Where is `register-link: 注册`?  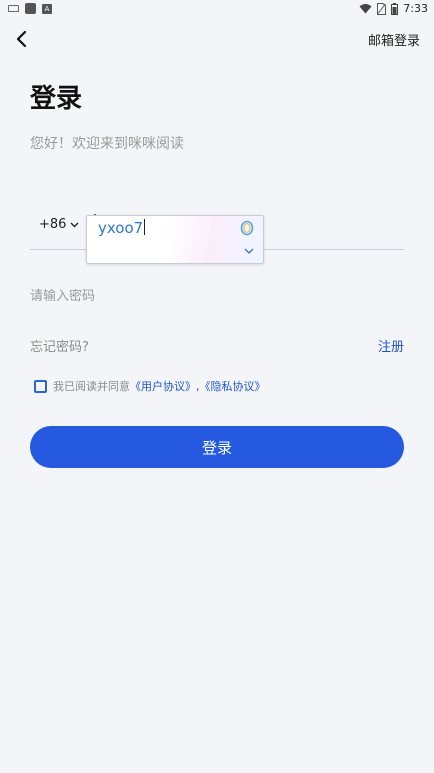 register-link: 注册 is located at coordinates (391, 345).